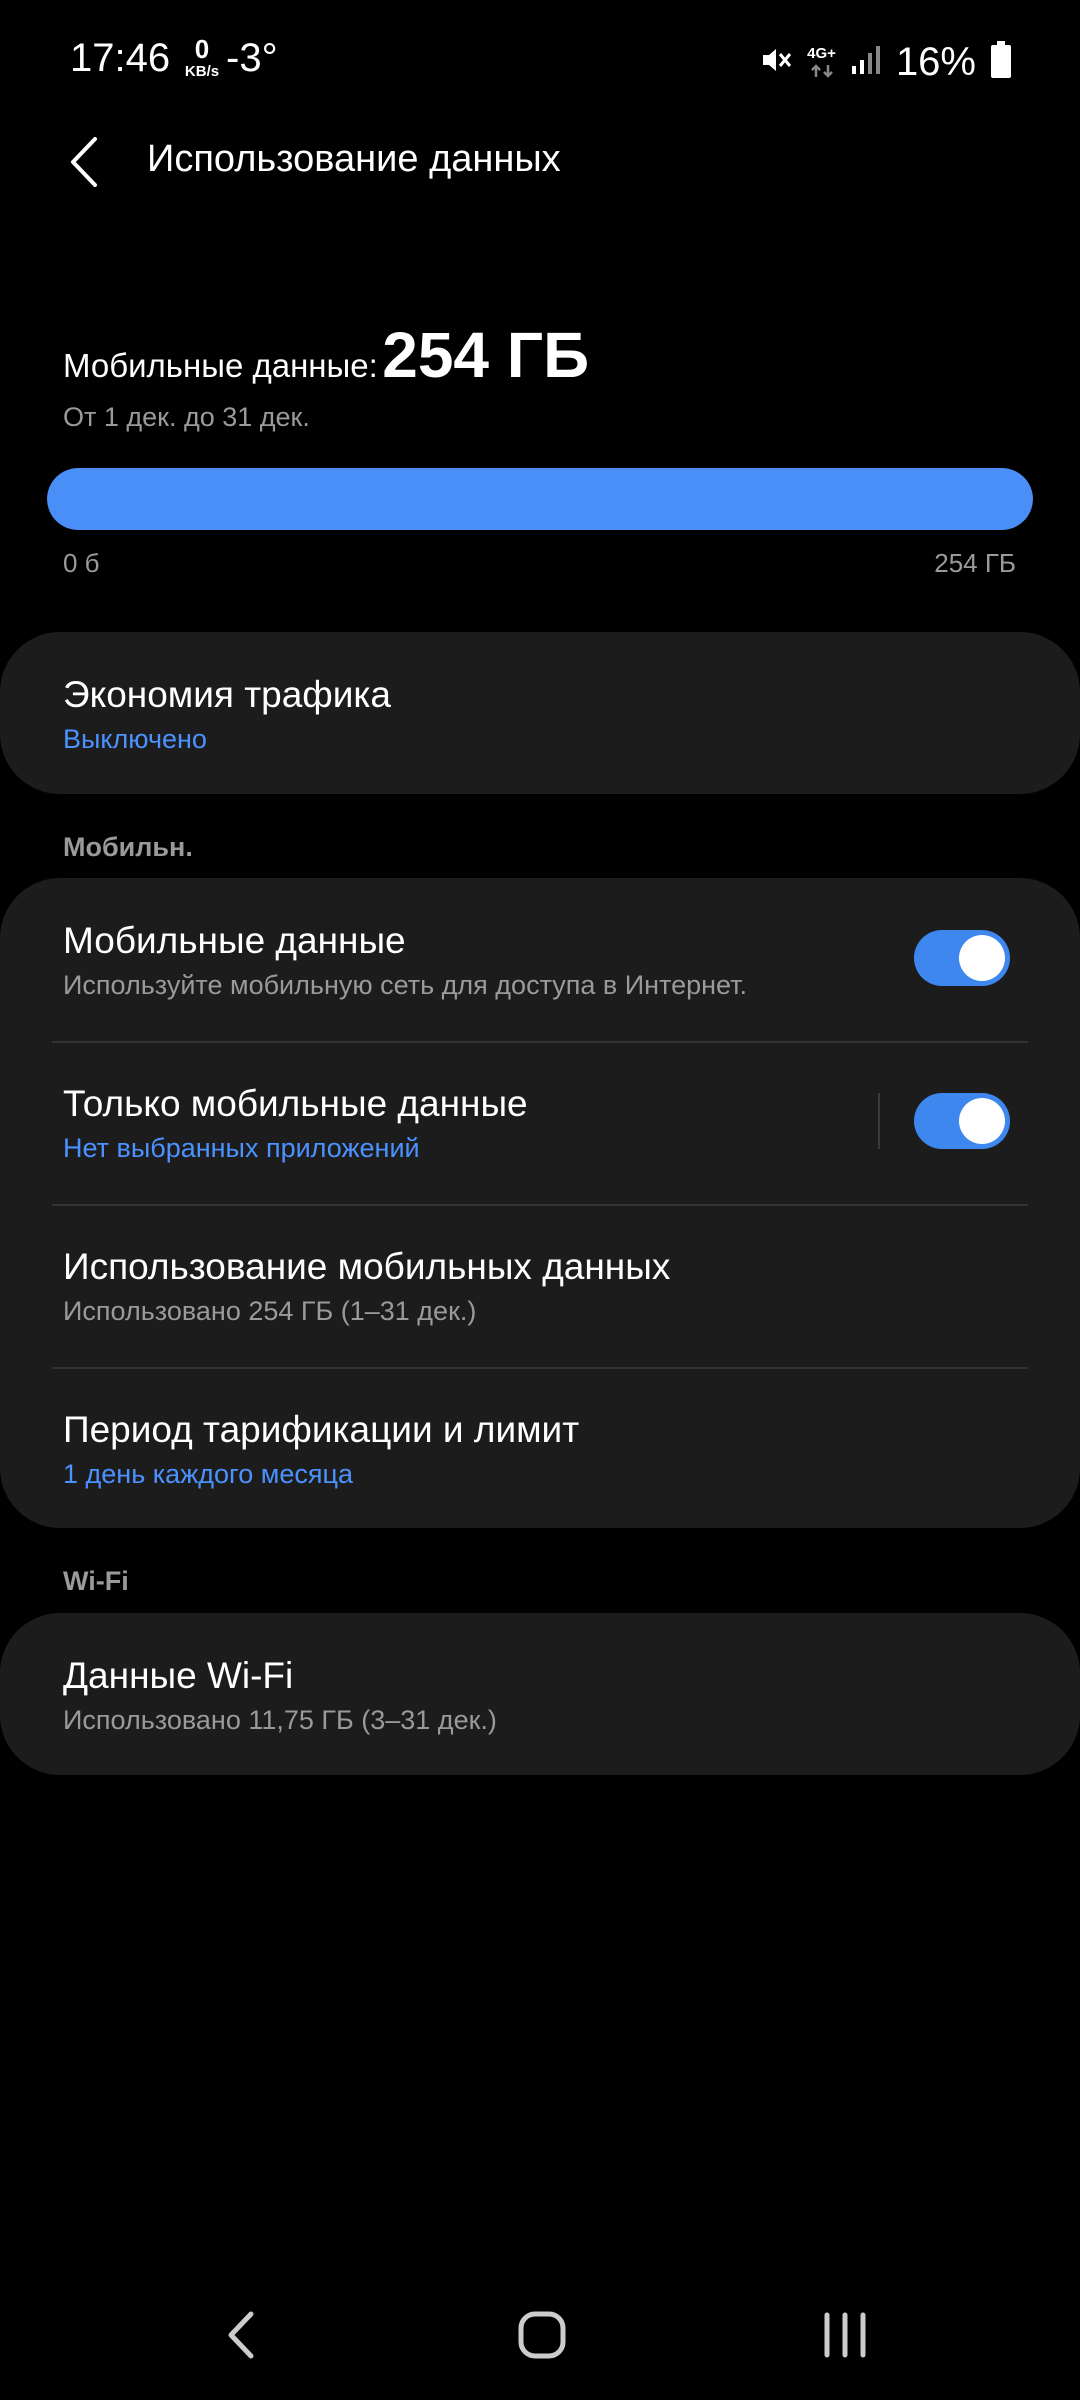 This screenshot has width=1080, height=2400. I want to click on progress-max-label: 254 ГБ, so click(975, 563).